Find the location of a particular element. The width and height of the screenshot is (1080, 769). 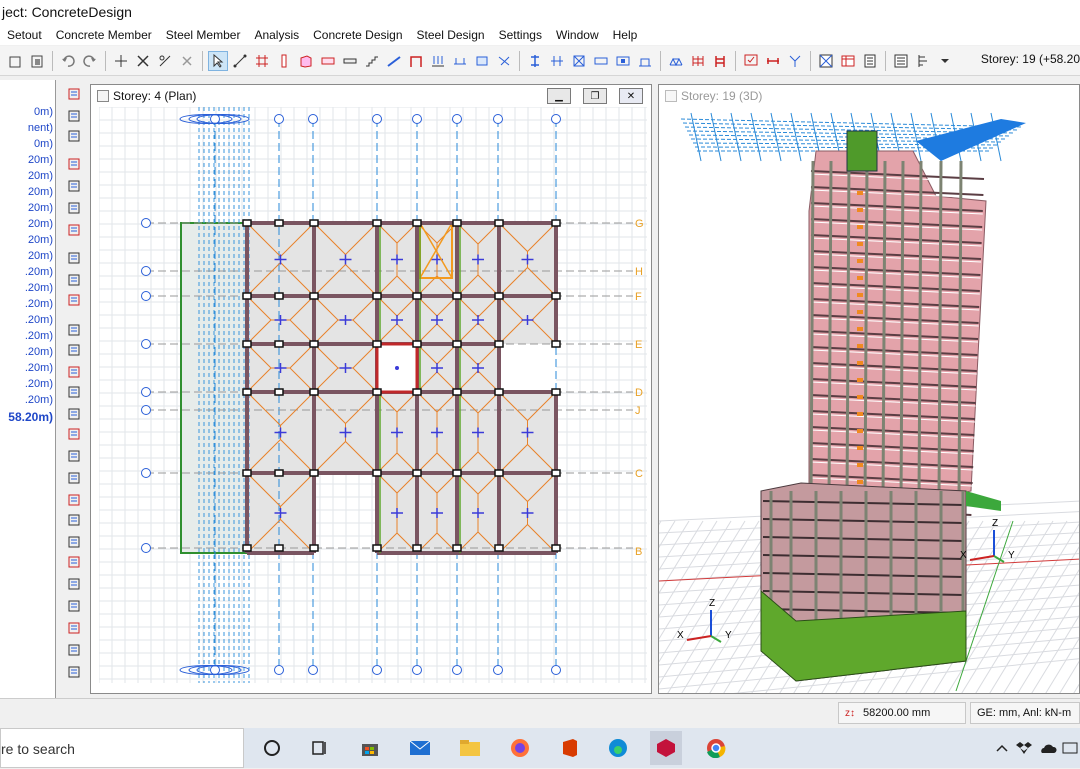

stair-icon is located at coordinates (372, 61).